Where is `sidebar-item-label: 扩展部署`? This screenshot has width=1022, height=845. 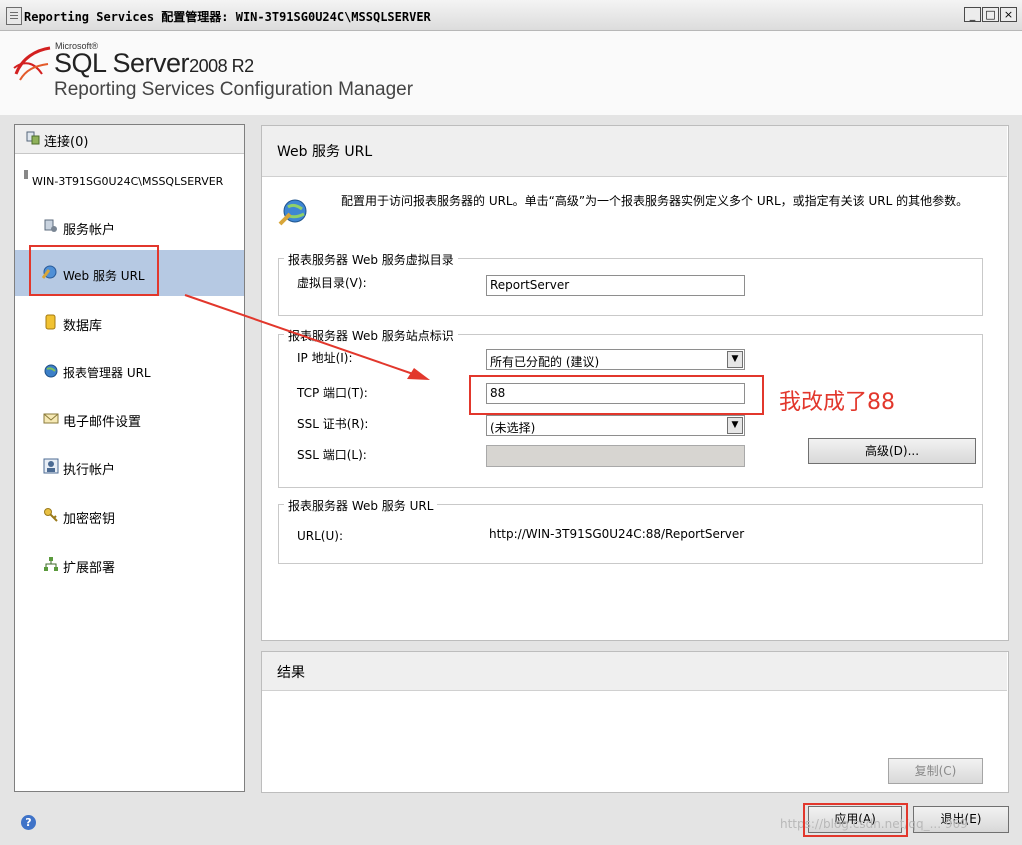
sidebar-item-label: 扩展部署 is located at coordinates (89, 568).